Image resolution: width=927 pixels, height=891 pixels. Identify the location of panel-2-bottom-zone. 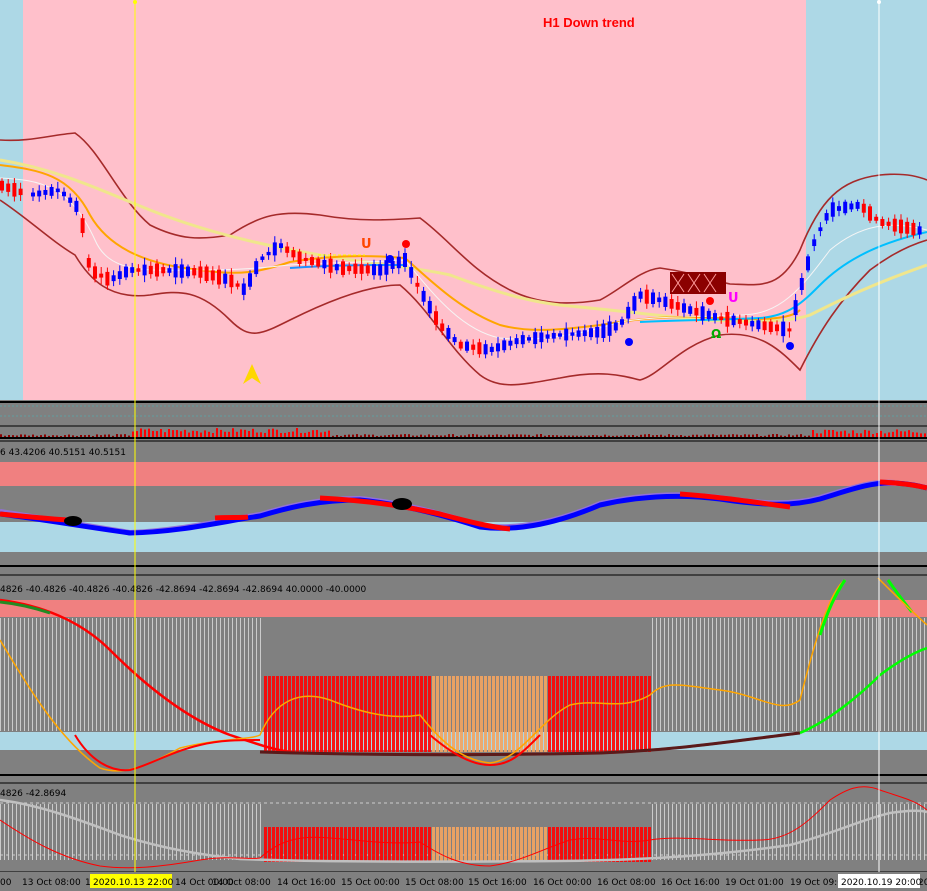
(463, 537).